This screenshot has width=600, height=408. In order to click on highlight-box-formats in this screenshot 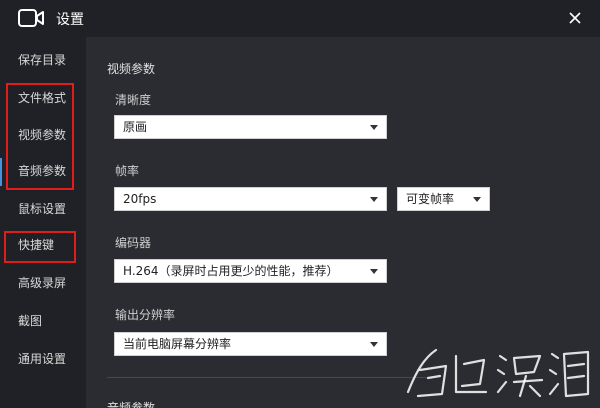, I will do `click(40, 136)`.